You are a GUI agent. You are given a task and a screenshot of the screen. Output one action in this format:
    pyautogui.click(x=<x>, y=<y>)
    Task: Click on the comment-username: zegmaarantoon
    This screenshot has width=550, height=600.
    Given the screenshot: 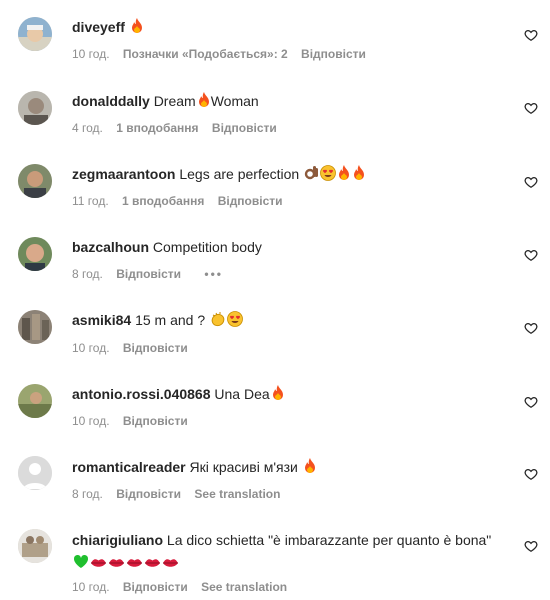 What is the action you would take?
    pyautogui.click(x=123, y=174)
    